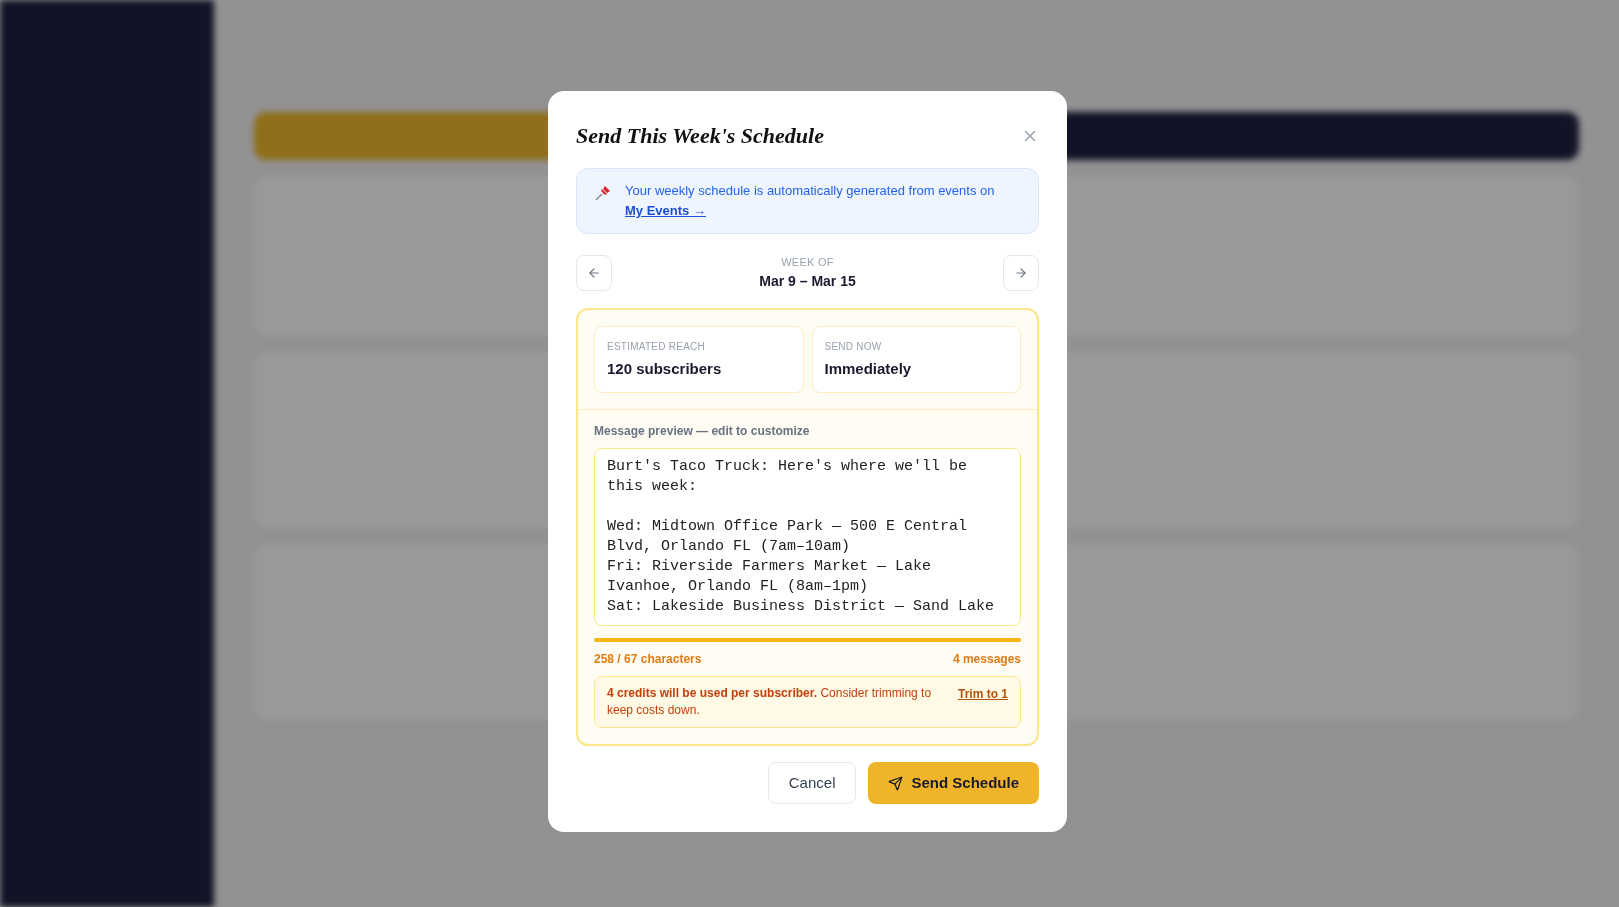 The image size is (1619, 907). Describe the element at coordinates (770, 702) in the screenshot. I see `warning-text: 4 credits will be used per subscriber. Consider trimming to keep costs down.` at that location.